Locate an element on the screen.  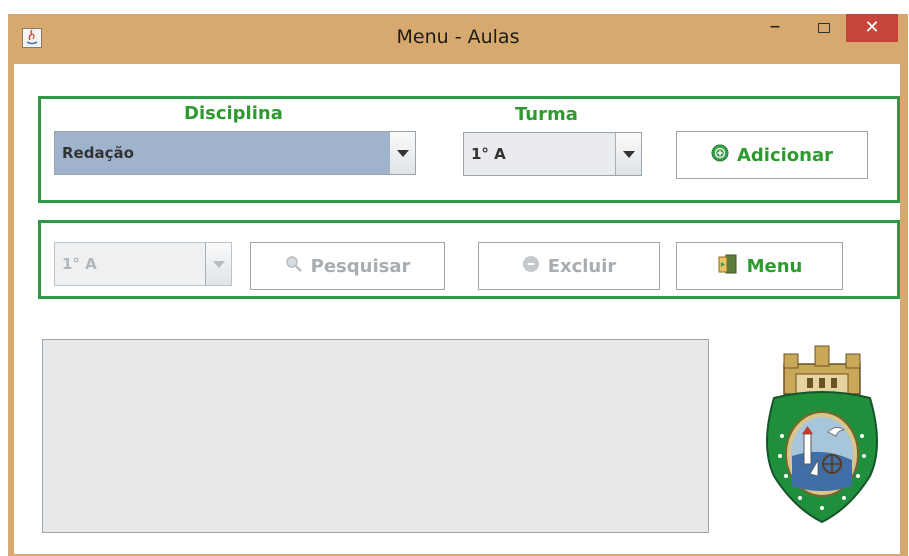
menu-button-label: Menu is located at coordinates (774, 266).